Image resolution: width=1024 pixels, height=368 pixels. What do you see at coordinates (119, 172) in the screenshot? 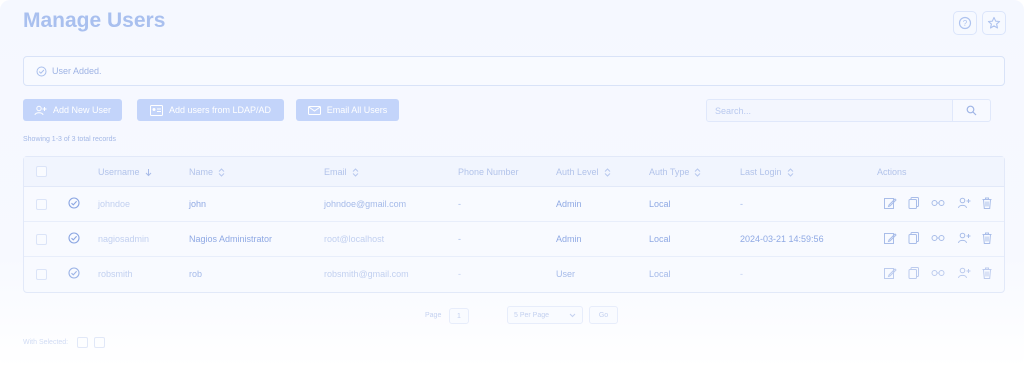
I see `username-header-label: Username` at bounding box center [119, 172].